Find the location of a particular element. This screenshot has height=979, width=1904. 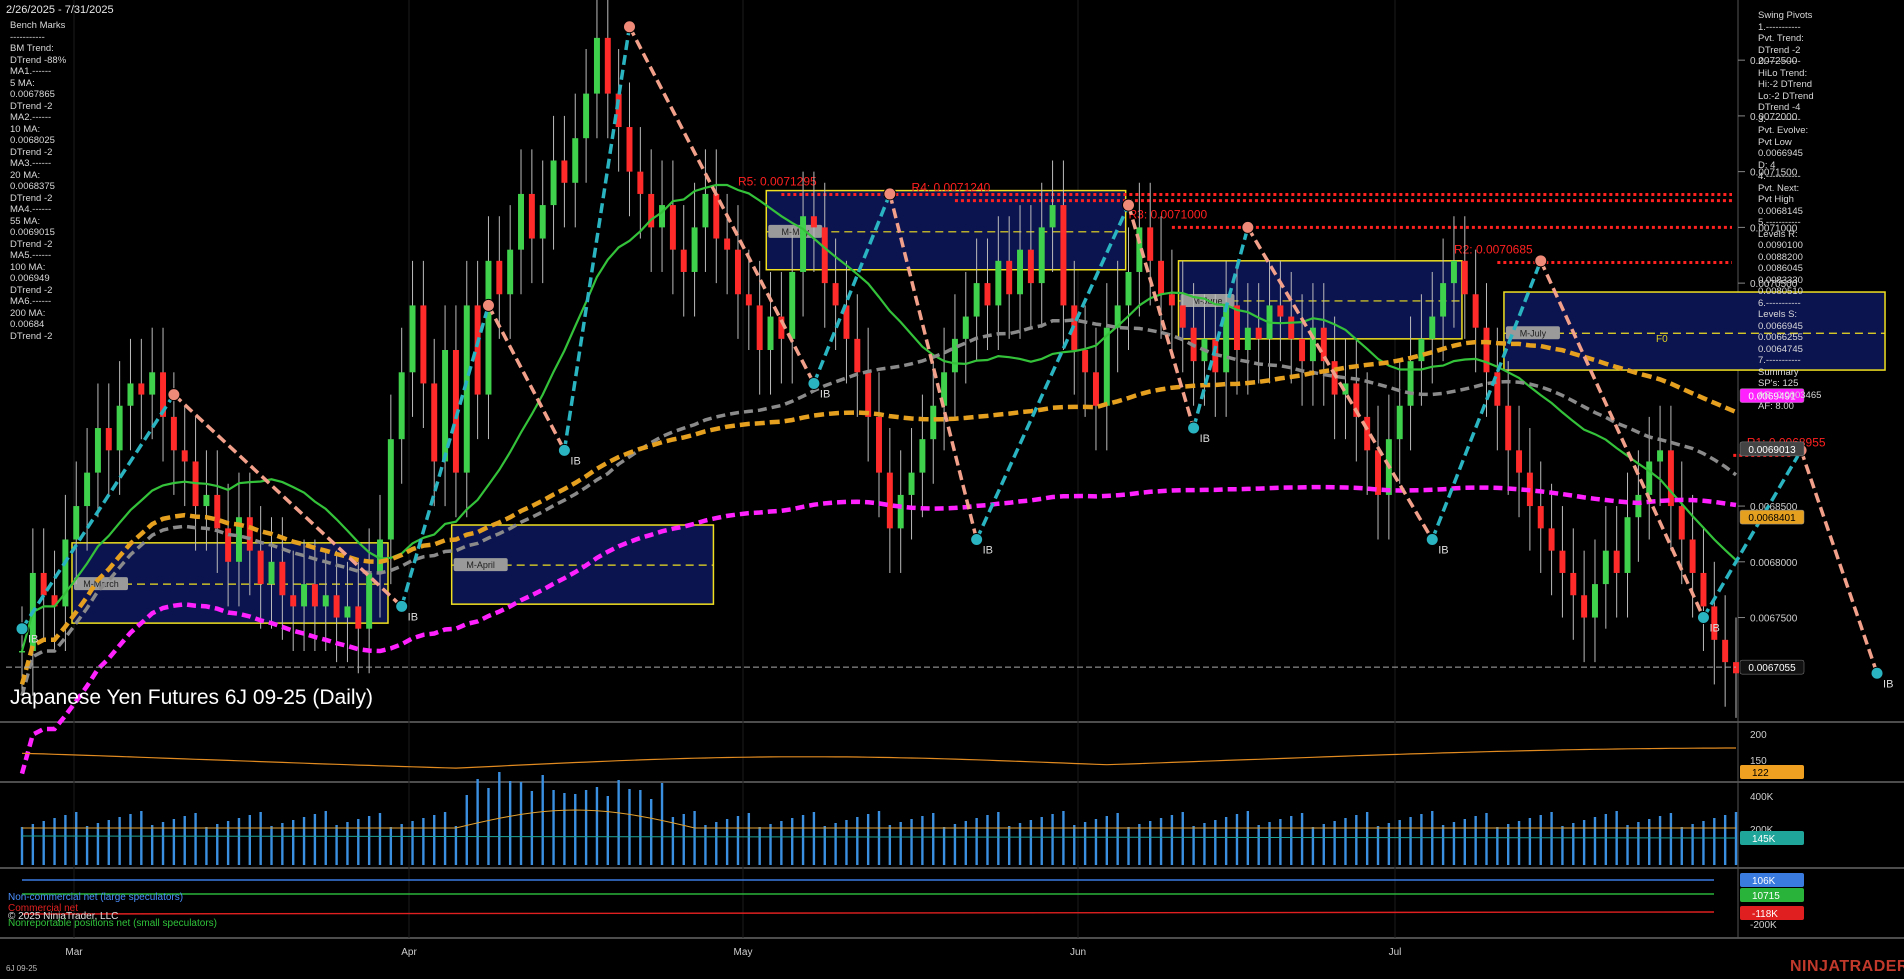

cot-tag-label: 106K is located at coordinates (1764, 881).